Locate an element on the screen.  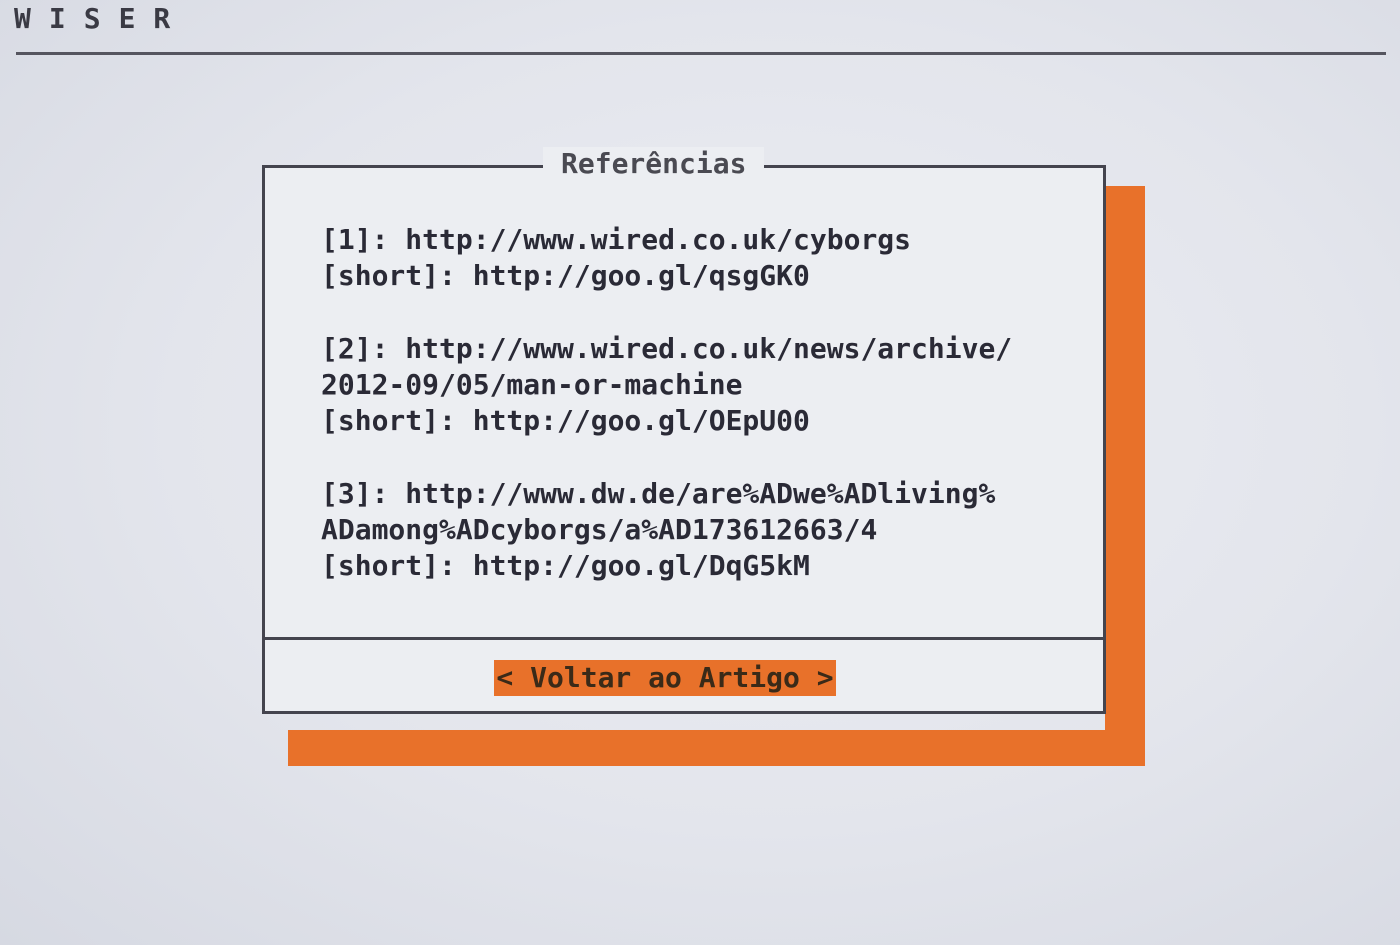
reference-2-url-continued: 2012-09/05/man-or-machine is located at coordinates (532, 384).